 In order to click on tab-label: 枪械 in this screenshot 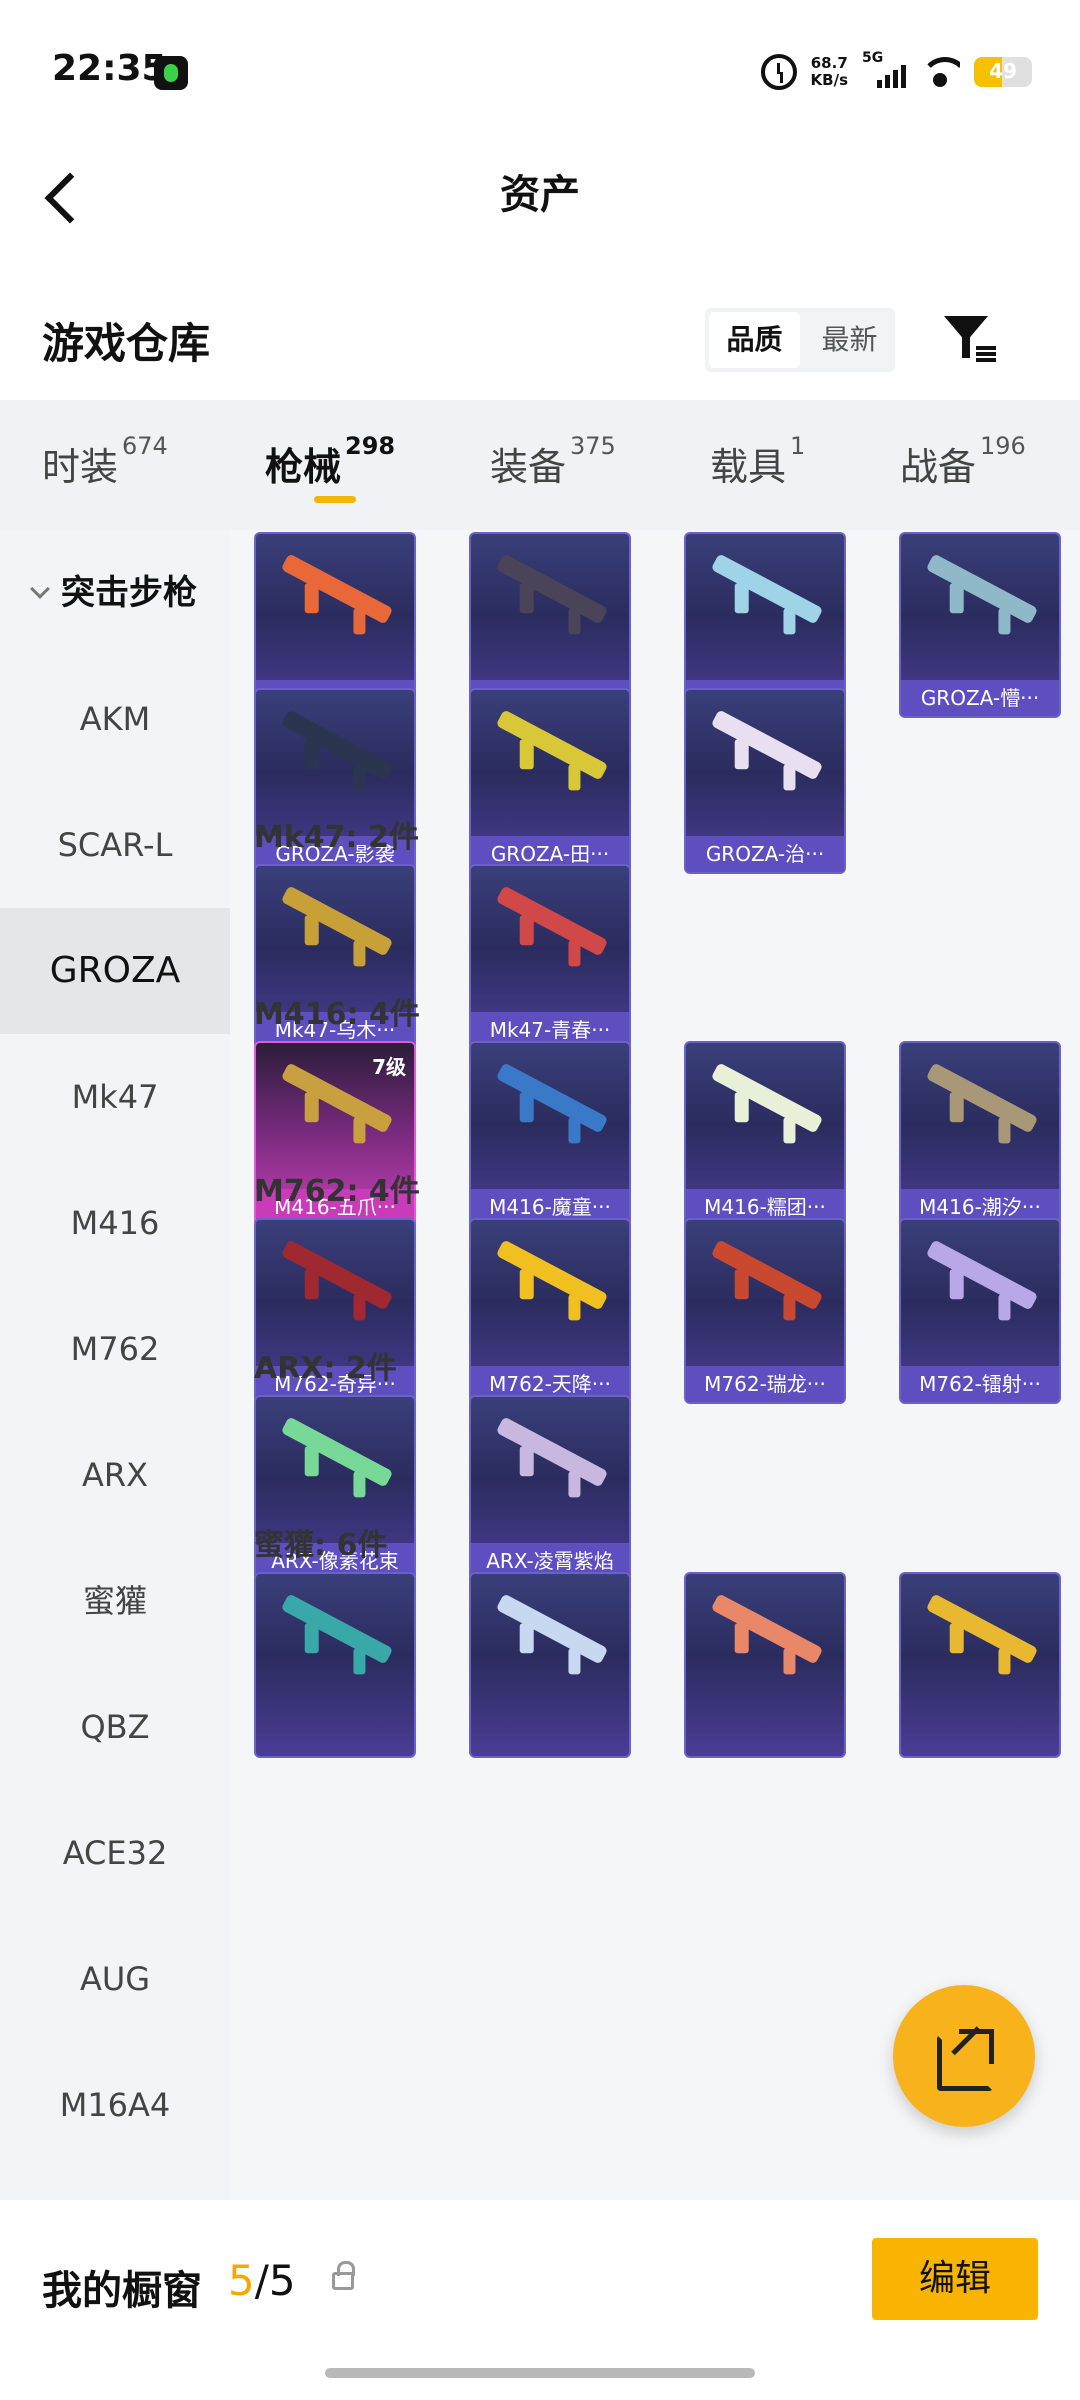, I will do `click(303, 467)`.